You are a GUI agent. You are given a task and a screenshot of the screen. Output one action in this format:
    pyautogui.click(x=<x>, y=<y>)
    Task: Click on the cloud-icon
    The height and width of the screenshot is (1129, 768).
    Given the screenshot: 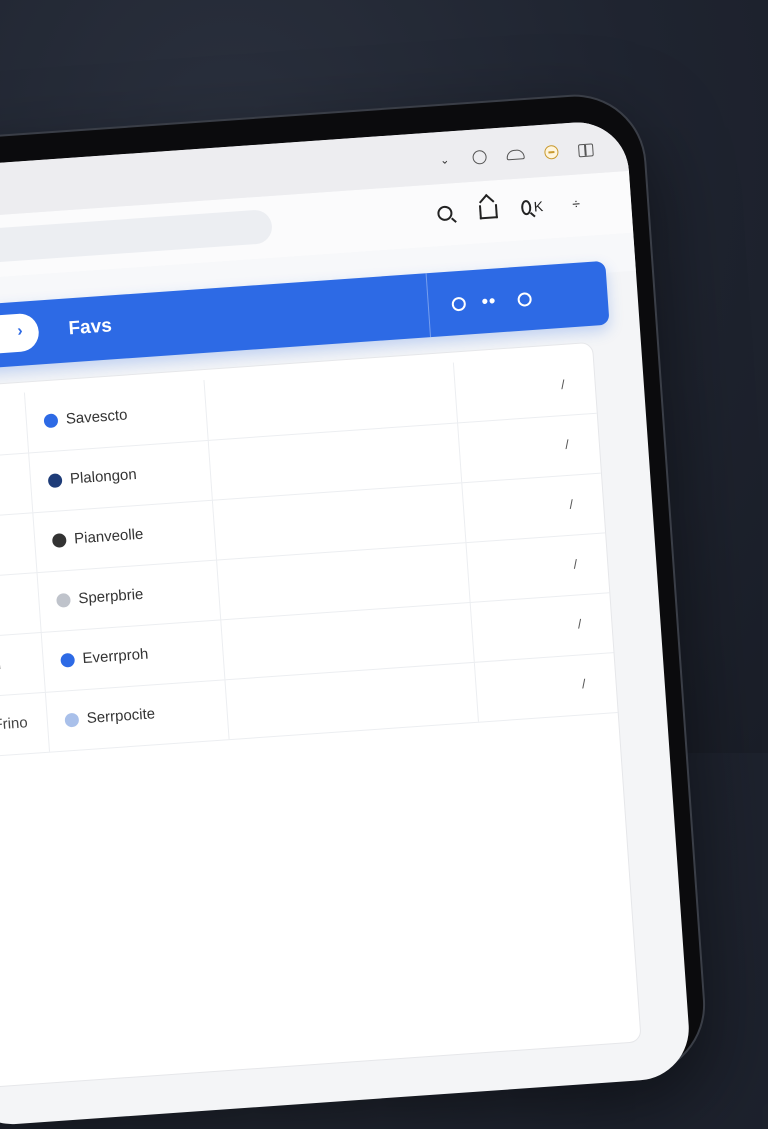 What is the action you would take?
    pyautogui.click(x=515, y=155)
    